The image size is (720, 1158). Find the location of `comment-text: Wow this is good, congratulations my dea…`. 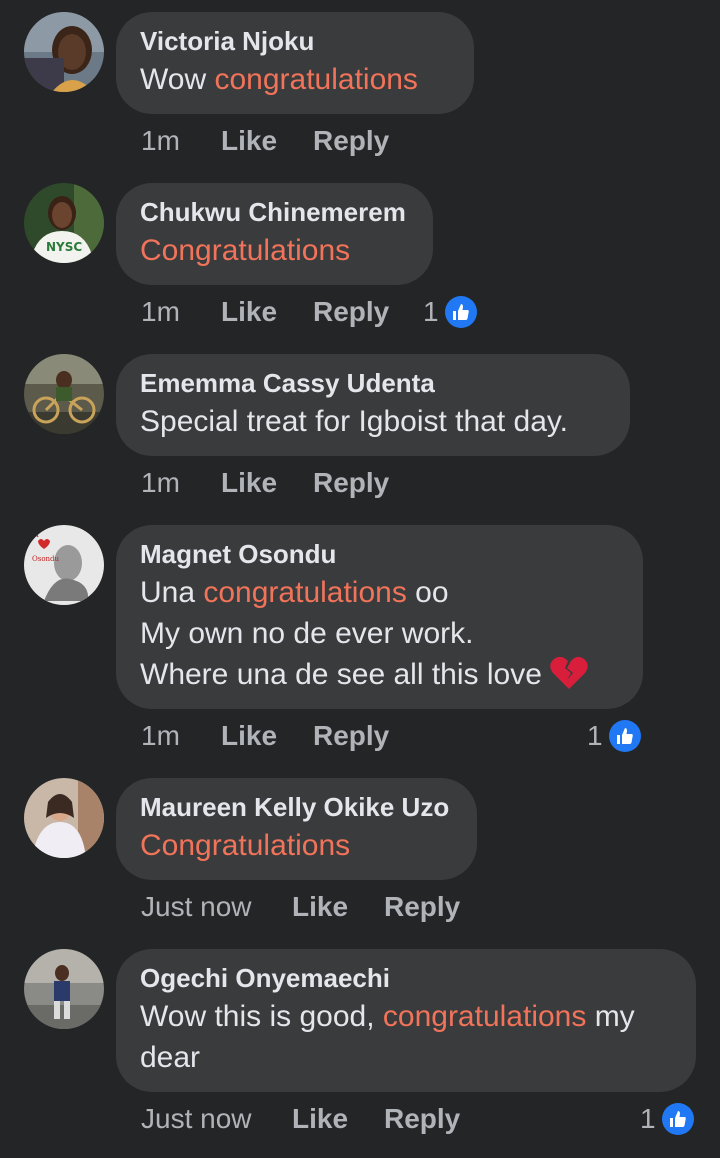

comment-text: Wow this is good, congratulations my dea… is located at coordinates (406, 1037).